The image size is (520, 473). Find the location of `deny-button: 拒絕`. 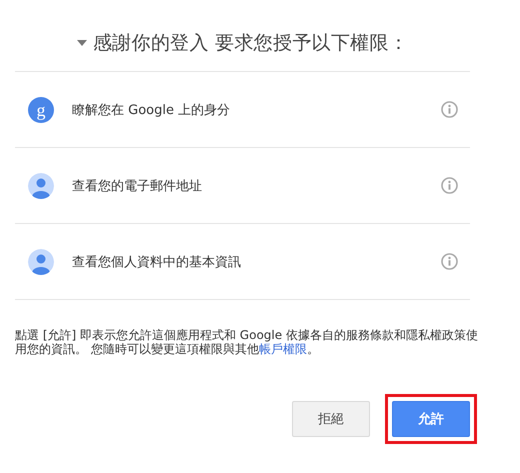

deny-button: 拒絕 is located at coordinates (331, 419).